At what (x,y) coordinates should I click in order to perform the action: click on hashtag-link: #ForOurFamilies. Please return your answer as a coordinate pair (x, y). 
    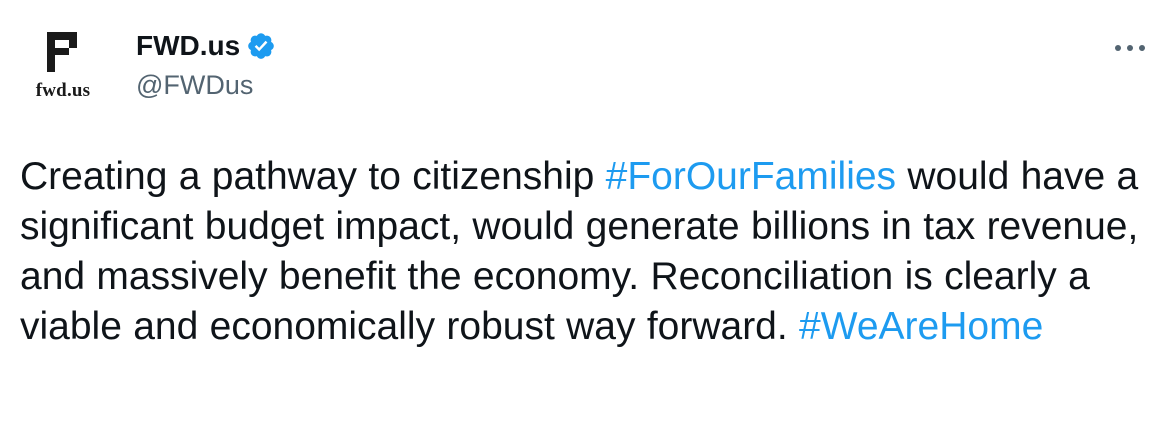
    Looking at the image, I should click on (751, 176).